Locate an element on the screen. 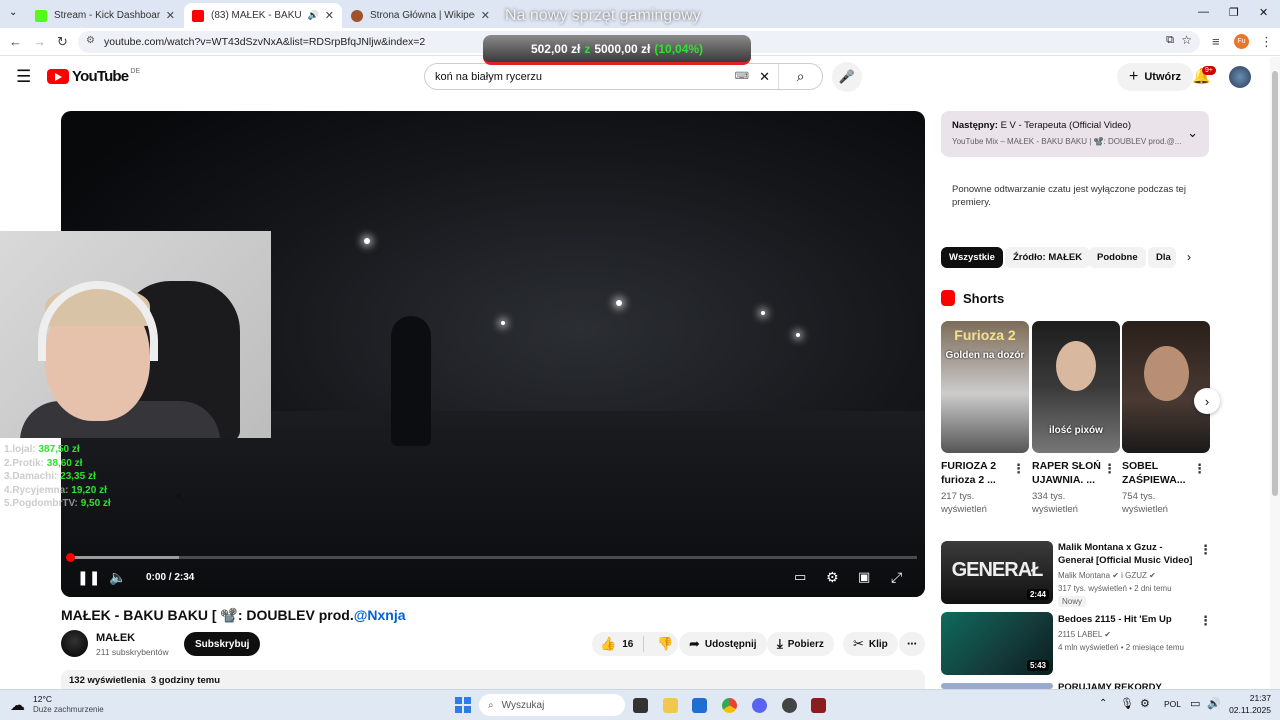  pause-icon: ❚❚ is located at coordinates (88, 577).